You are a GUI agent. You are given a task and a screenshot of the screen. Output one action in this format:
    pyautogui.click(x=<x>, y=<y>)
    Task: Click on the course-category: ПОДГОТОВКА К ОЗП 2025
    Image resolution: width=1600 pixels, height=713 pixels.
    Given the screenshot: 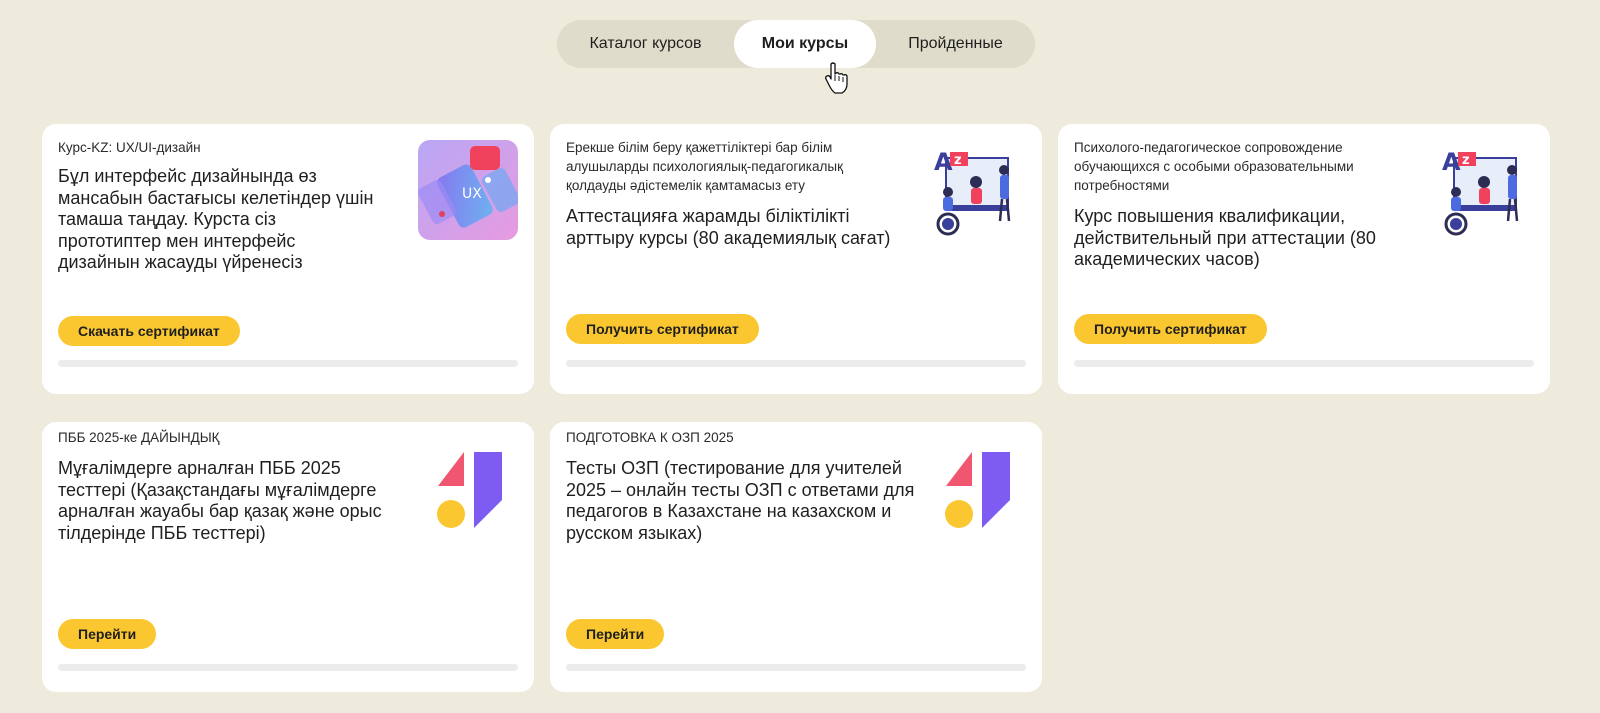 What is the action you would take?
    pyautogui.click(x=650, y=437)
    